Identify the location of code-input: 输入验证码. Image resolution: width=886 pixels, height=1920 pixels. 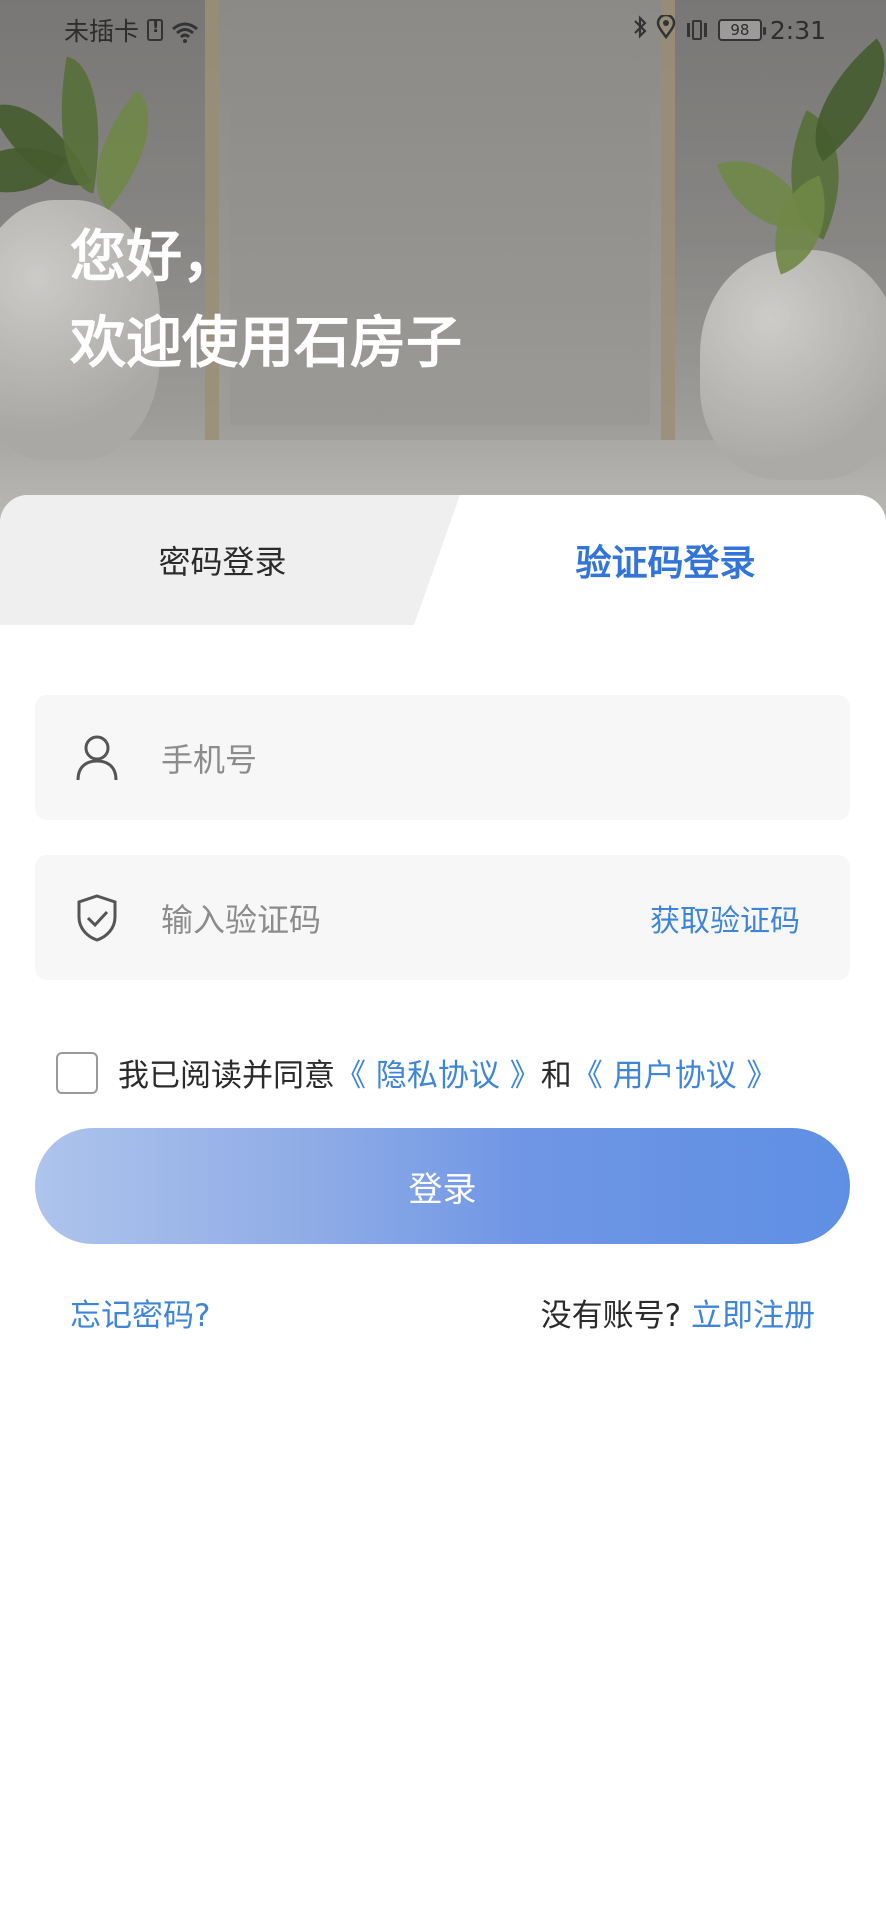
(405, 918).